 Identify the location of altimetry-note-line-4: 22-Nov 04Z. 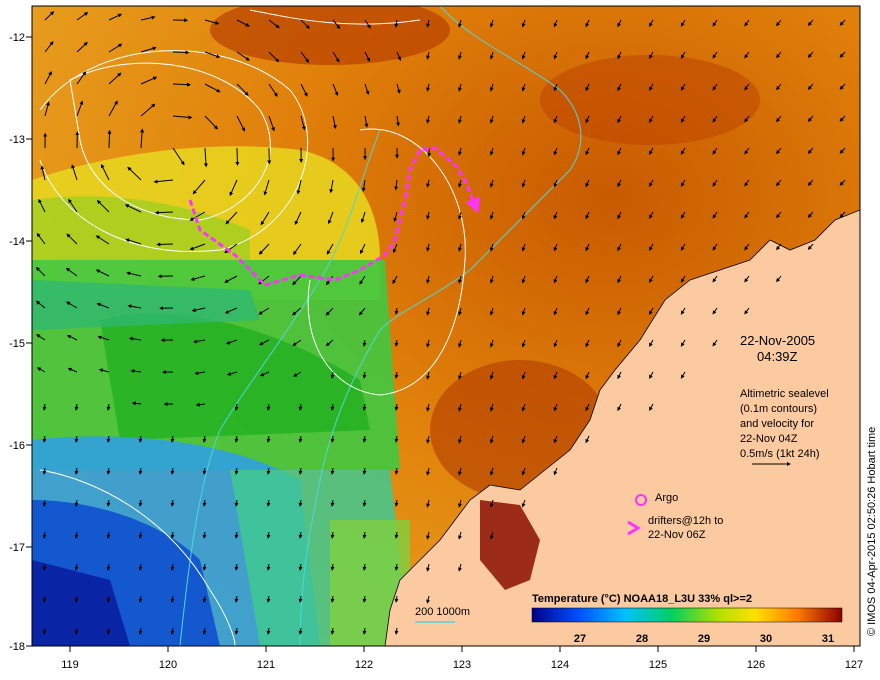
(769, 439).